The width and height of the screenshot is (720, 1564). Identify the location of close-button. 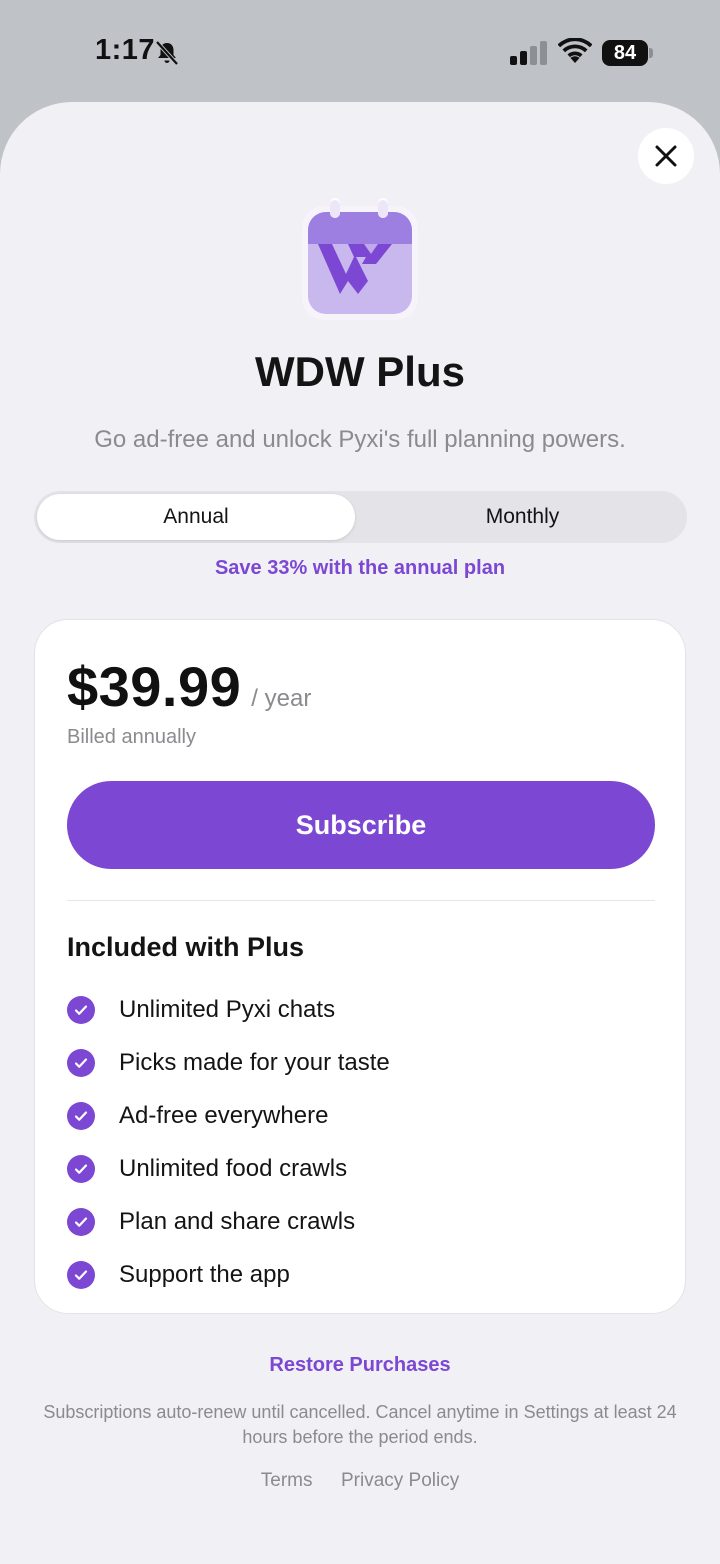
(666, 156).